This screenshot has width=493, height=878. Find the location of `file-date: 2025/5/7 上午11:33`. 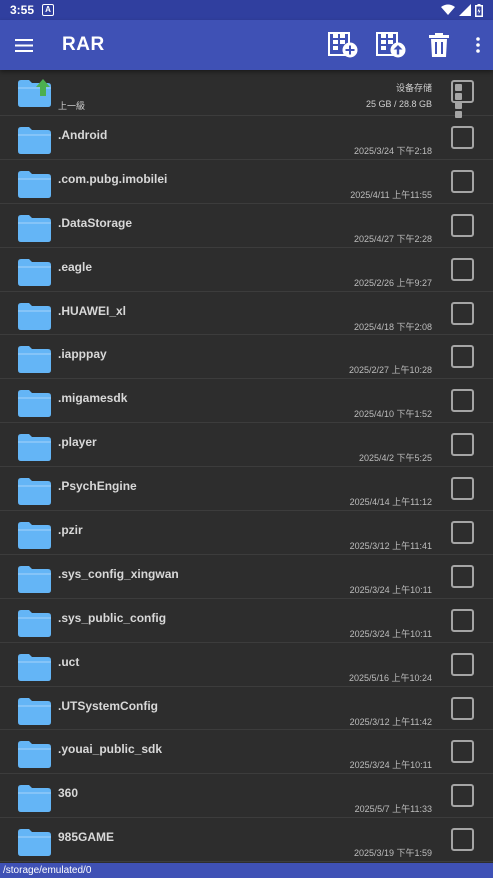

file-date: 2025/5/7 上午11:33 is located at coordinates (393, 809).